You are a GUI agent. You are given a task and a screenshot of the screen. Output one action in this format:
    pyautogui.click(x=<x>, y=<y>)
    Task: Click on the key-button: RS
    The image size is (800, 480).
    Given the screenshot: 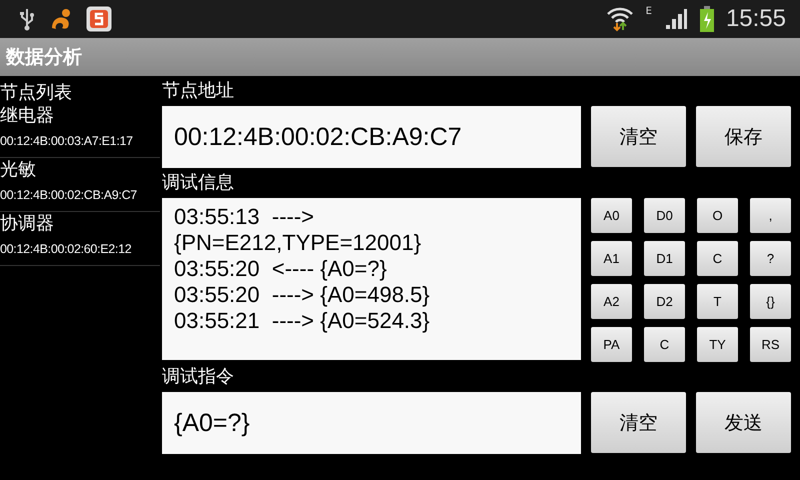 What is the action you would take?
    pyautogui.click(x=770, y=344)
    